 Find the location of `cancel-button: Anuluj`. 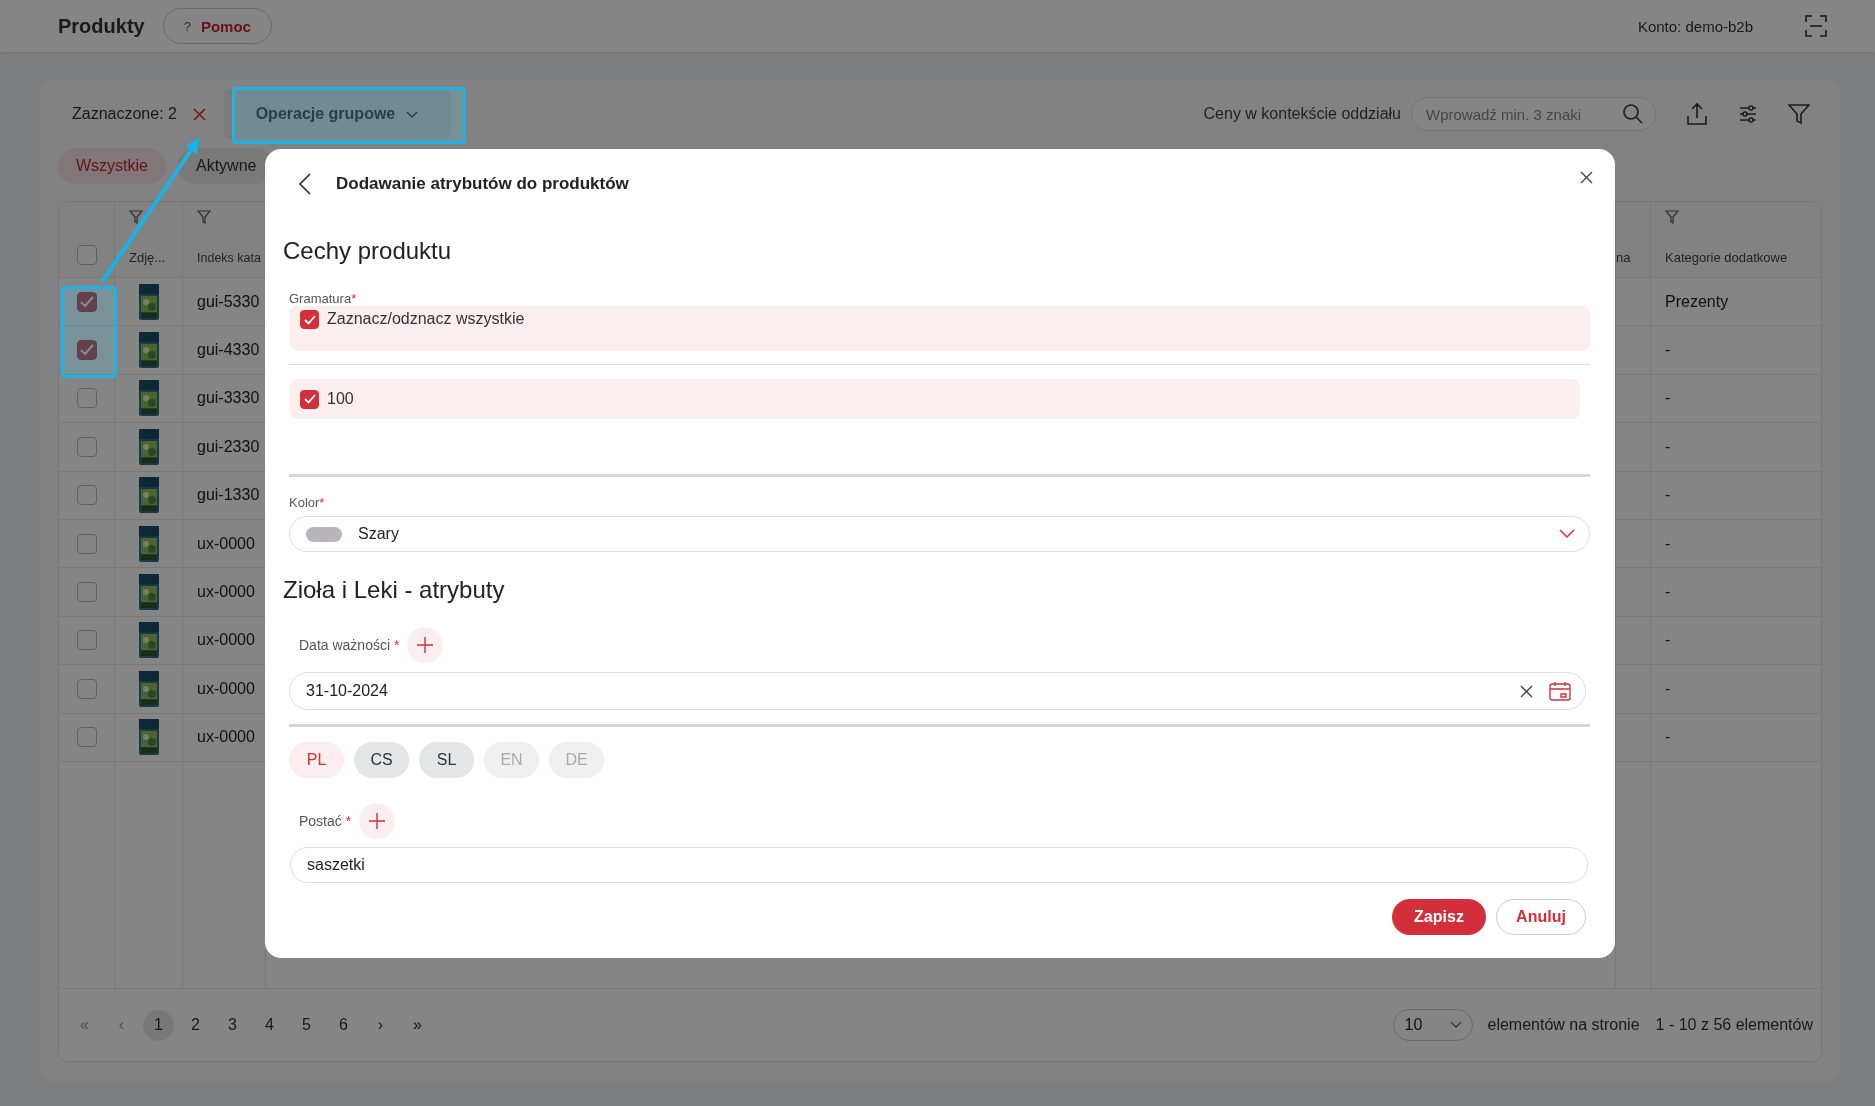

cancel-button: Anuluj is located at coordinates (1541, 917).